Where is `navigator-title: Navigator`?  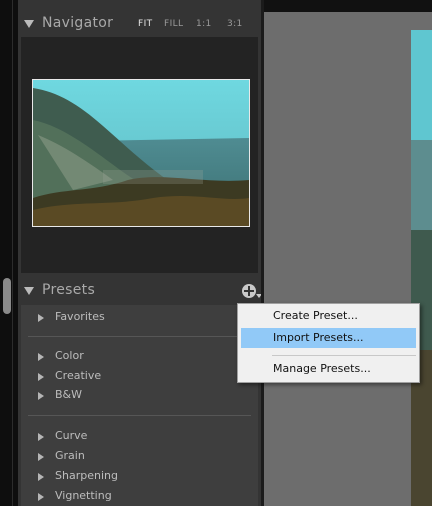 navigator-title: Navigator is located at coordinates (78, 23).